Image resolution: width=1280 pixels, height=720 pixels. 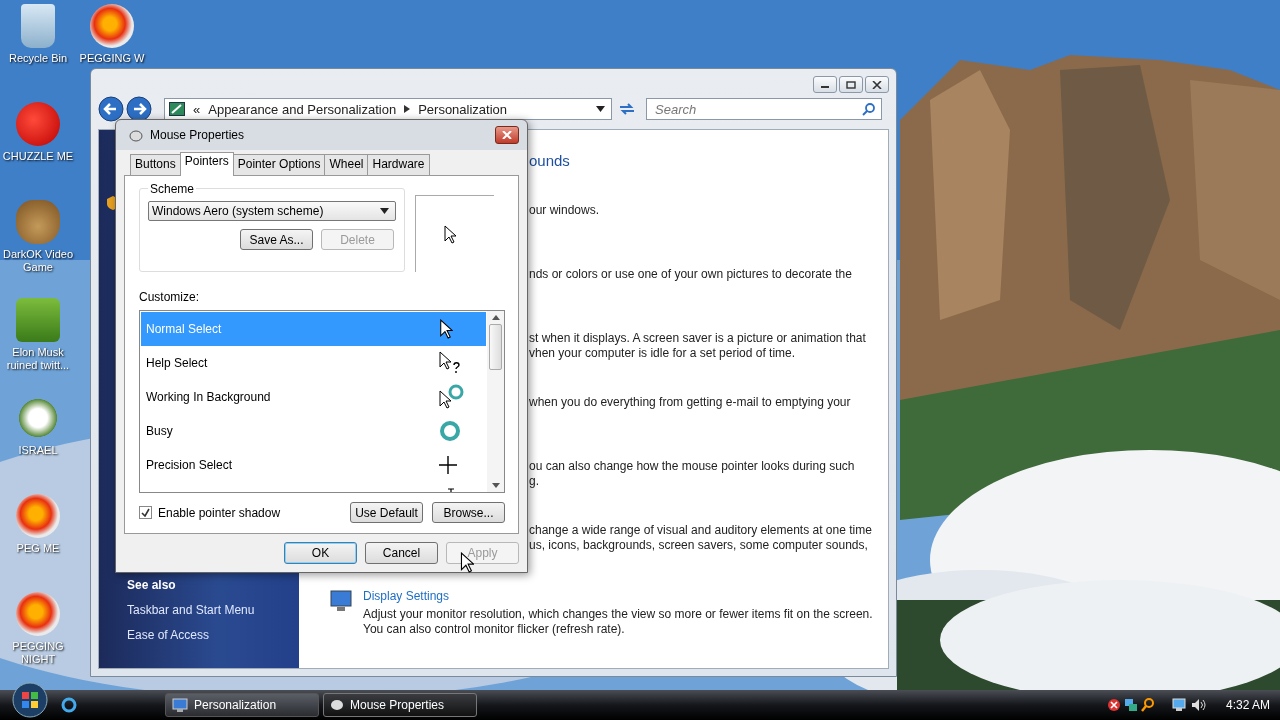 I want to click on maximize-icon, so click(x=851, y=84).